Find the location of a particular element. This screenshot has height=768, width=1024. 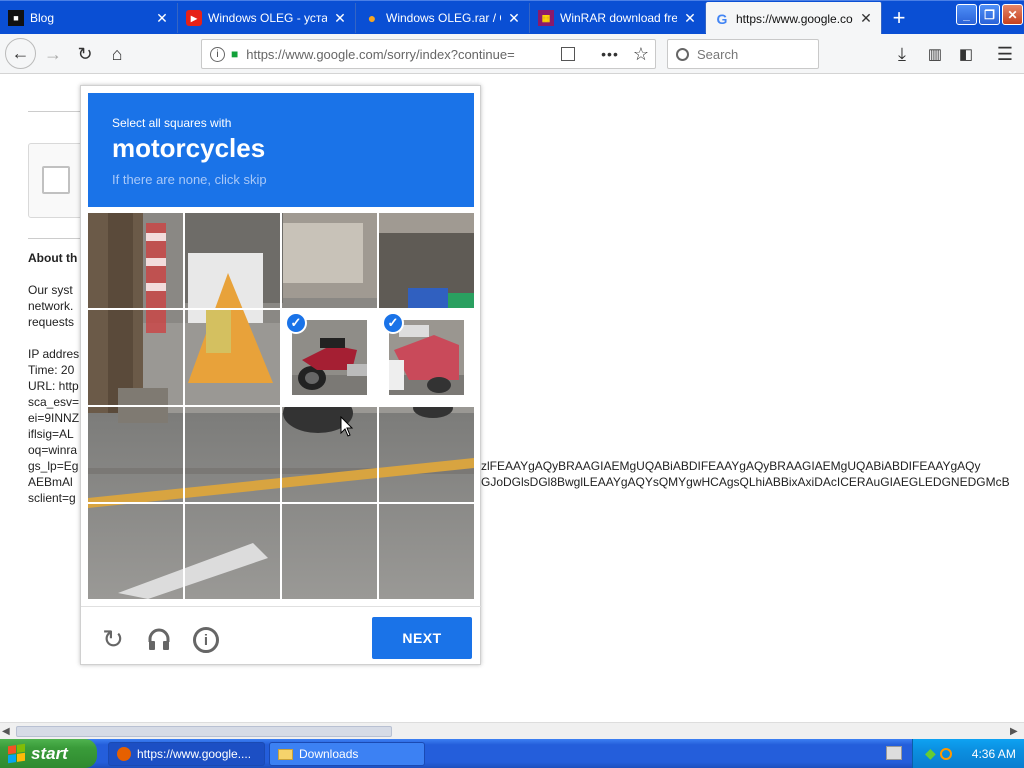

tab-blog: ■ Blog ✕ is located at coordinates (89, 18).